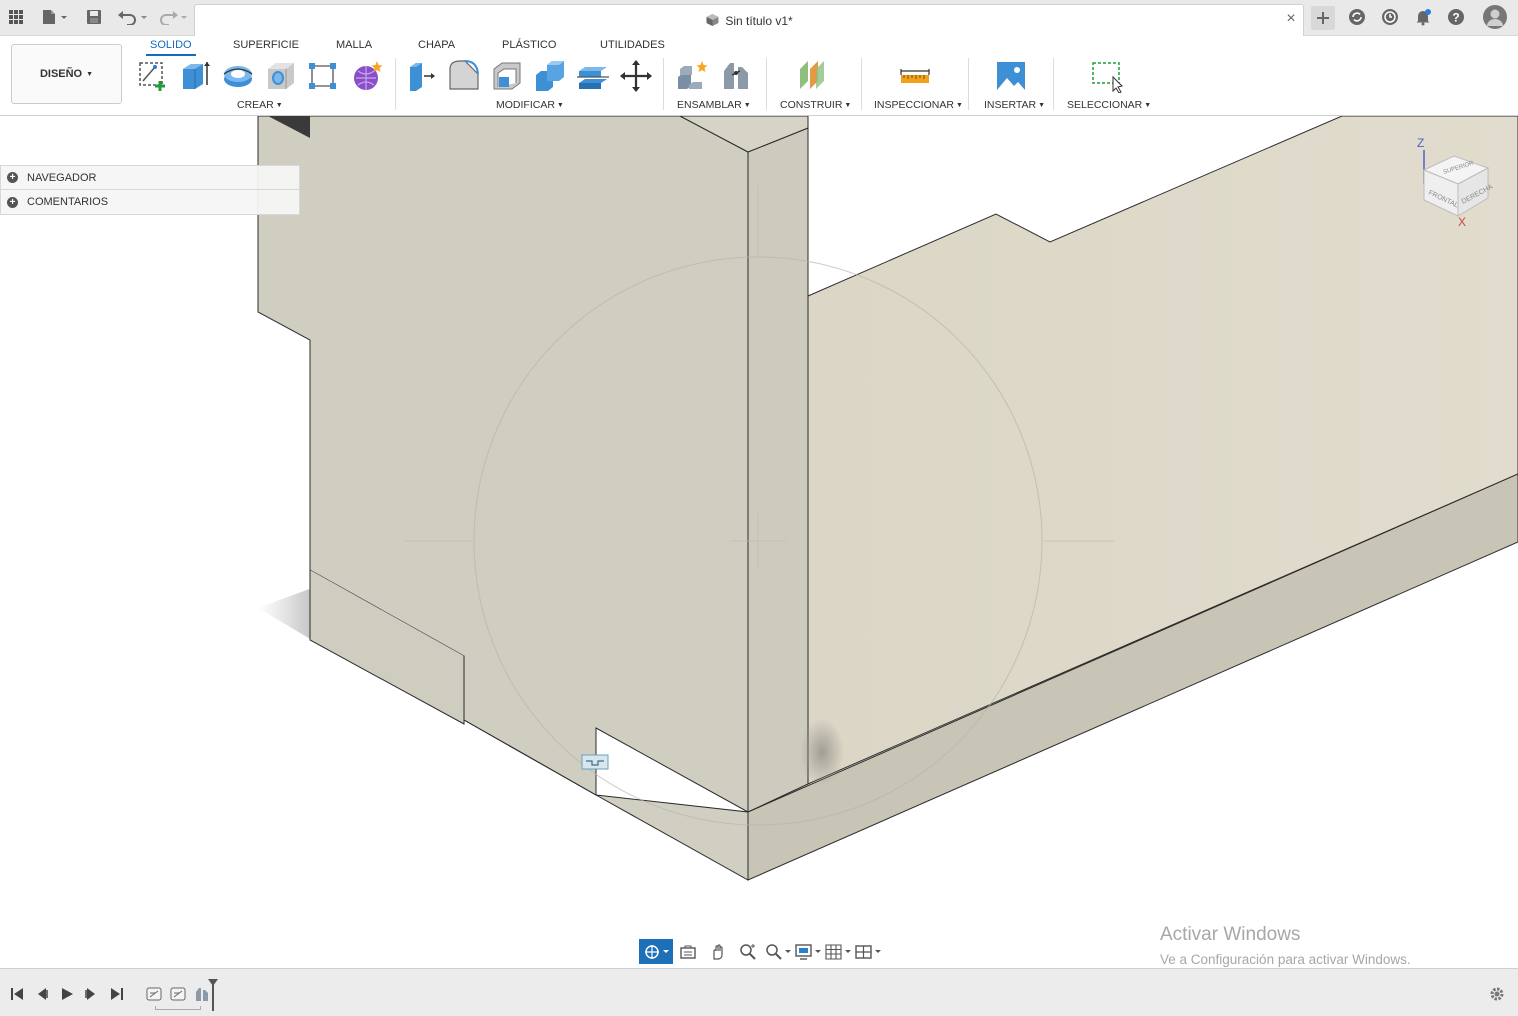 The width and height of the screenshot is (1518, 1016). Describe the element at coordinates (367, 76) in the screenshot. I see `create-form-icon` at that location.